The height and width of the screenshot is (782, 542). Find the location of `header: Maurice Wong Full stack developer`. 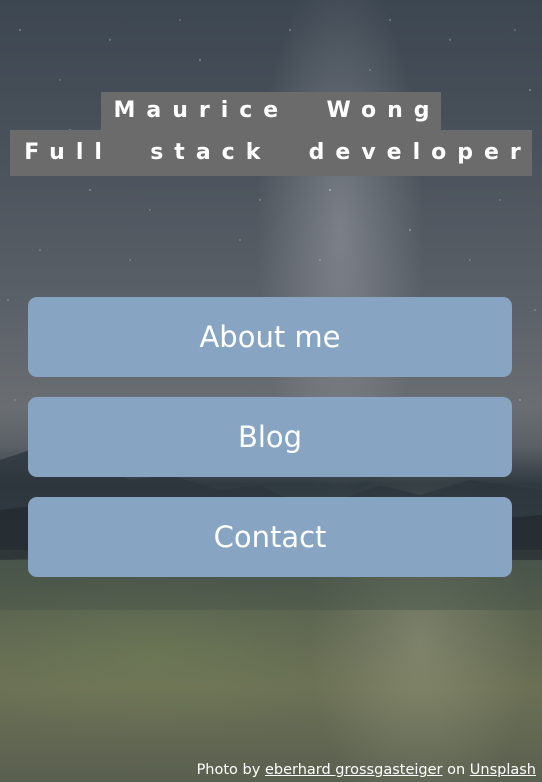

header: Maurice Wong Full stack developer is located at coordinates (271, 134).